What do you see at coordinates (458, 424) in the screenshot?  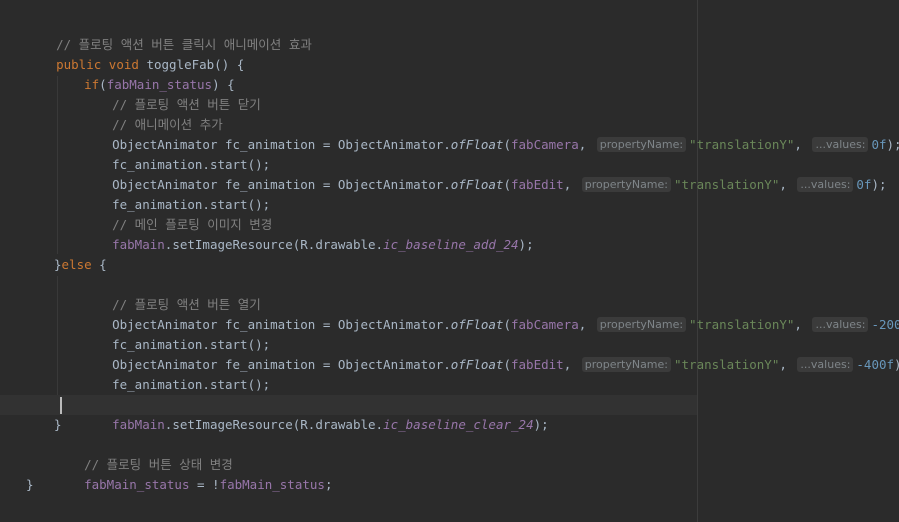 I see `resource-id: ic_baseline_clear_24` at bounding box center [458, 424].